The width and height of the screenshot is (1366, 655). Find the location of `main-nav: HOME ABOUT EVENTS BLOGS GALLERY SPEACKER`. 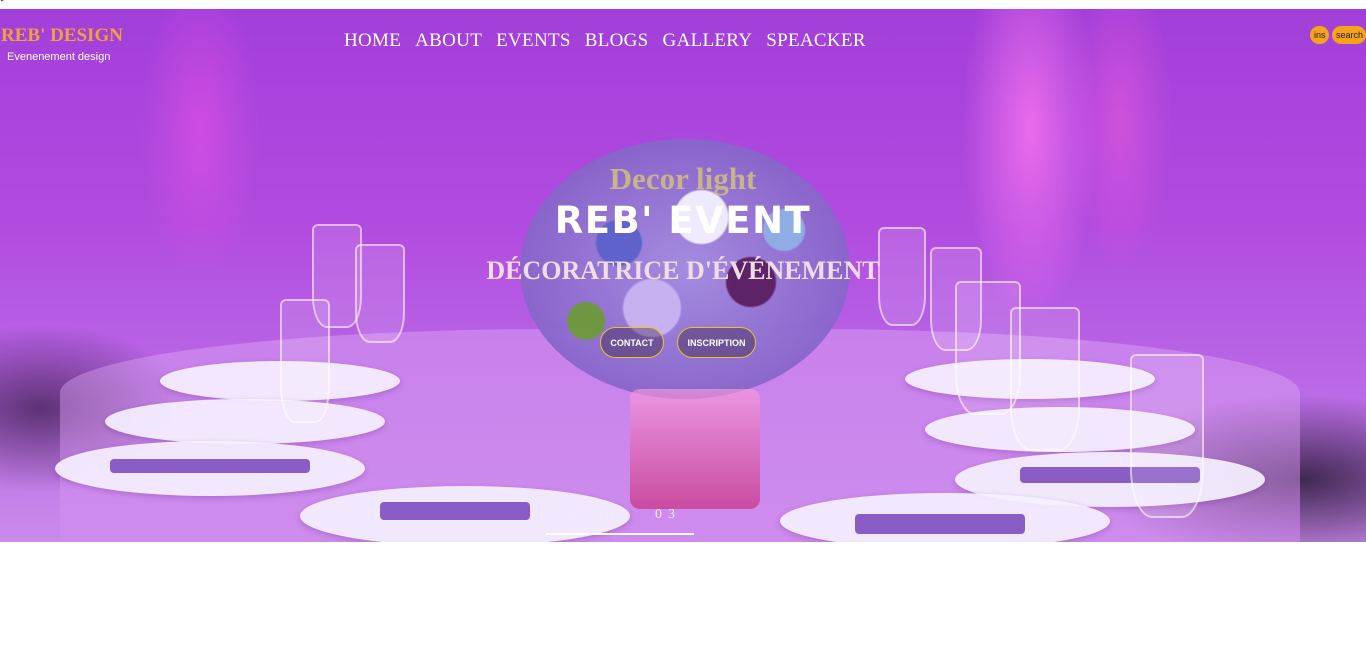

main-nav: HOME ABOUT EVENTS BLOGS GALLERY SPEACKER is located at coordinates (605, 41).